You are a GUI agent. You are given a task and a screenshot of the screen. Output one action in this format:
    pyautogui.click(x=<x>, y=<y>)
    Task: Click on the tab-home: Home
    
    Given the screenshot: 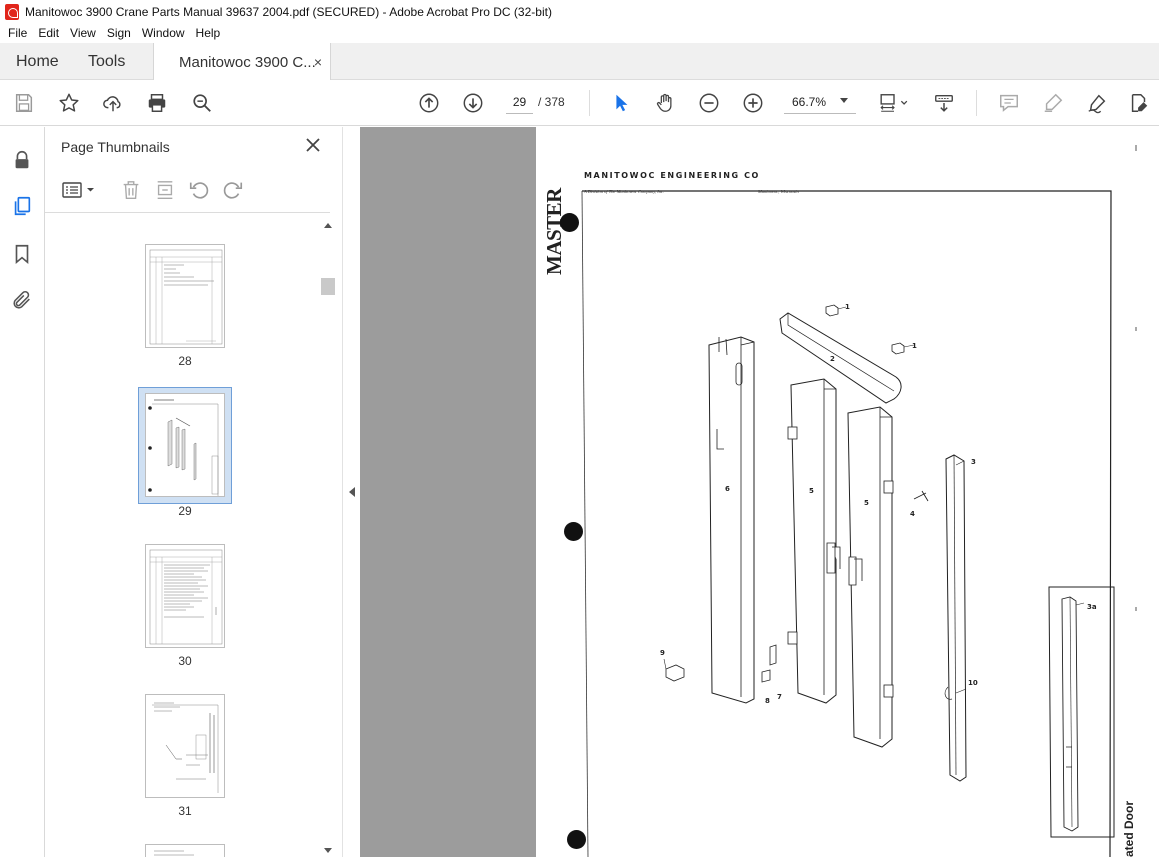 What is the action you would take?
    pyautogui.click(x=37, y=61)
    